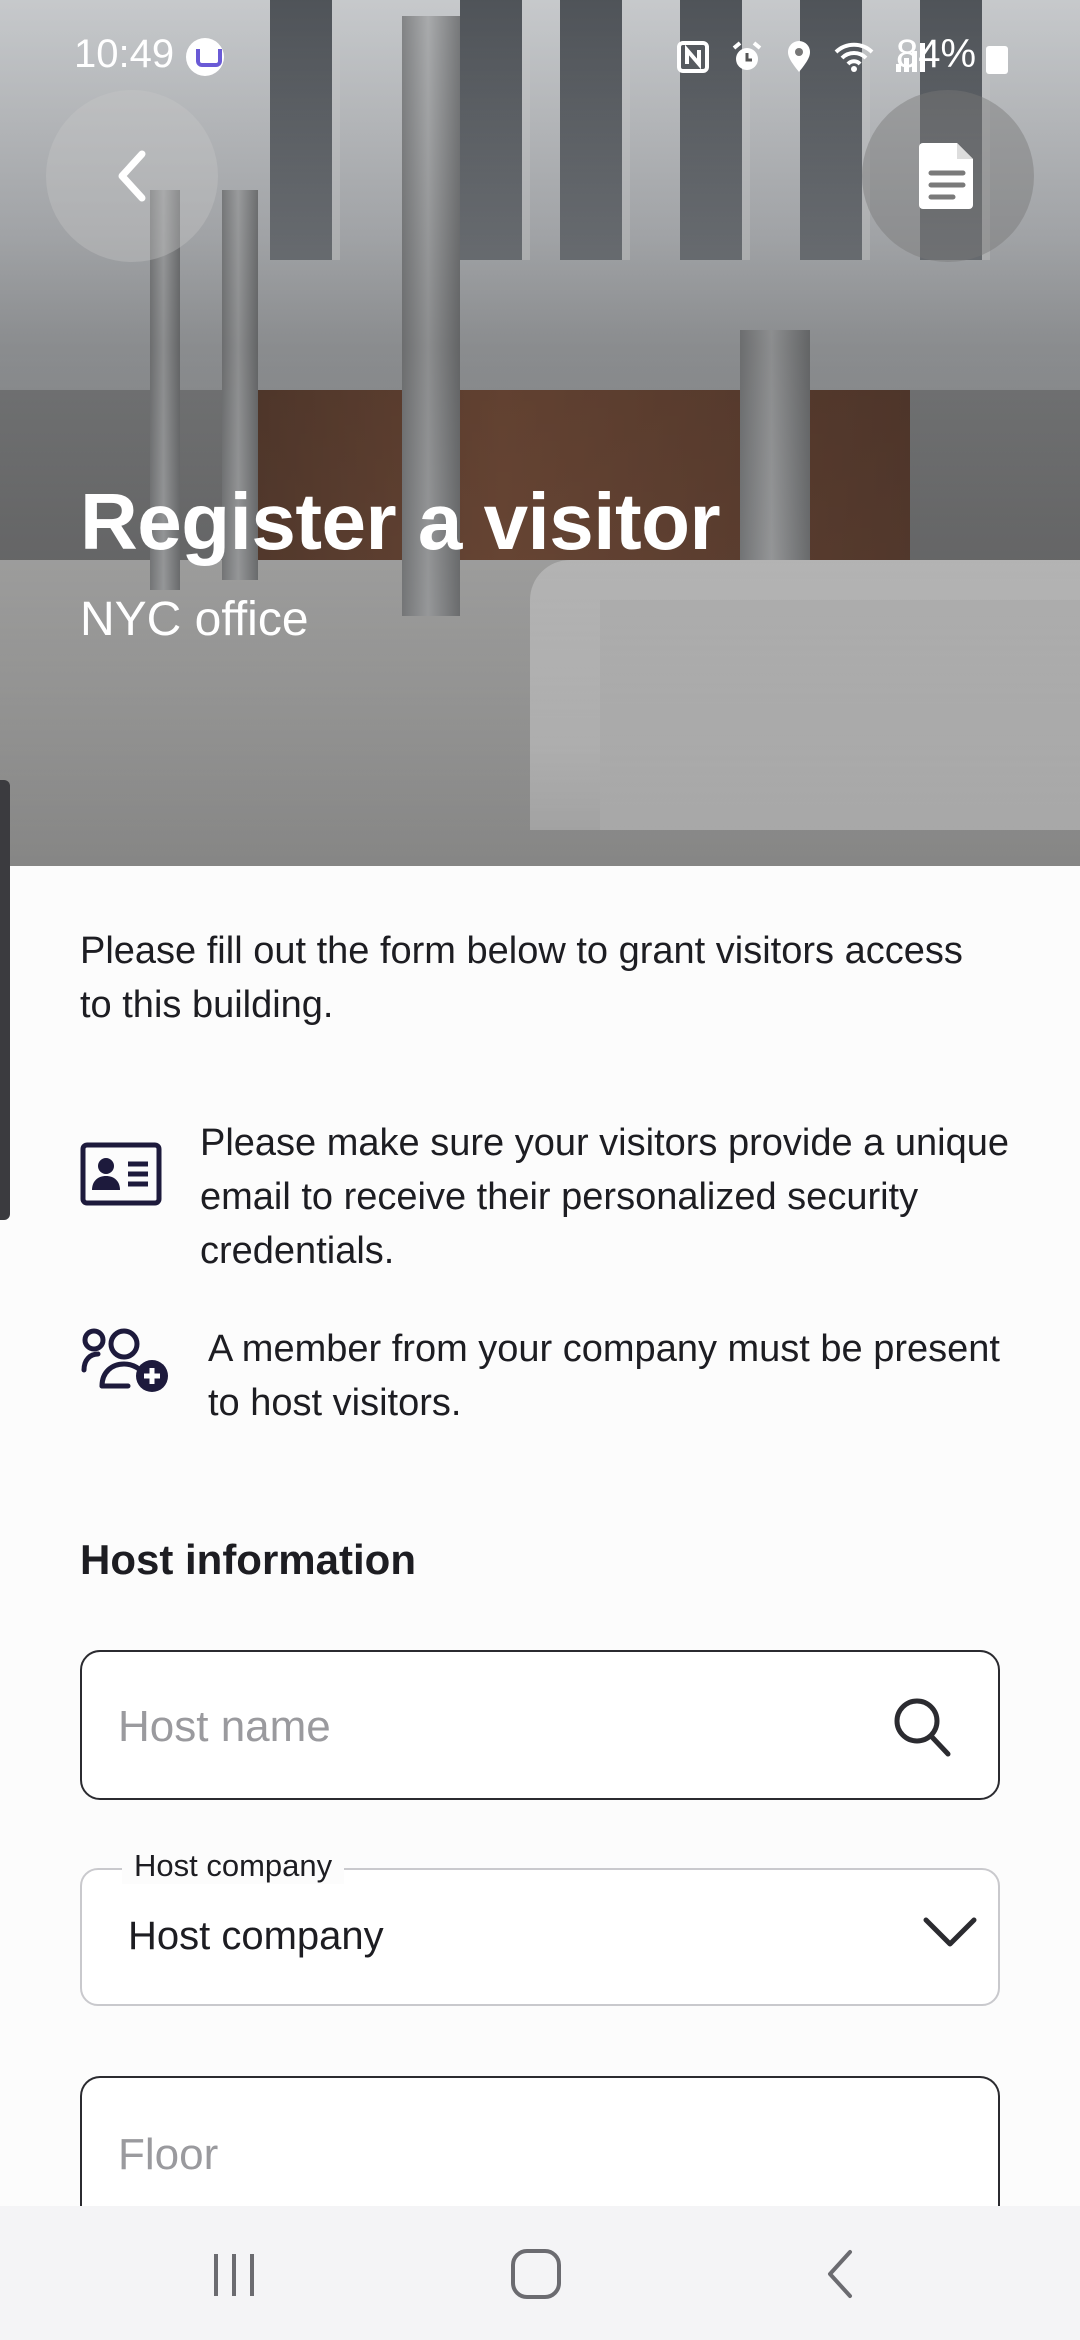 This screenshot has width=1080, height=2340. I want to click on home-icon, so click(538, 2274).